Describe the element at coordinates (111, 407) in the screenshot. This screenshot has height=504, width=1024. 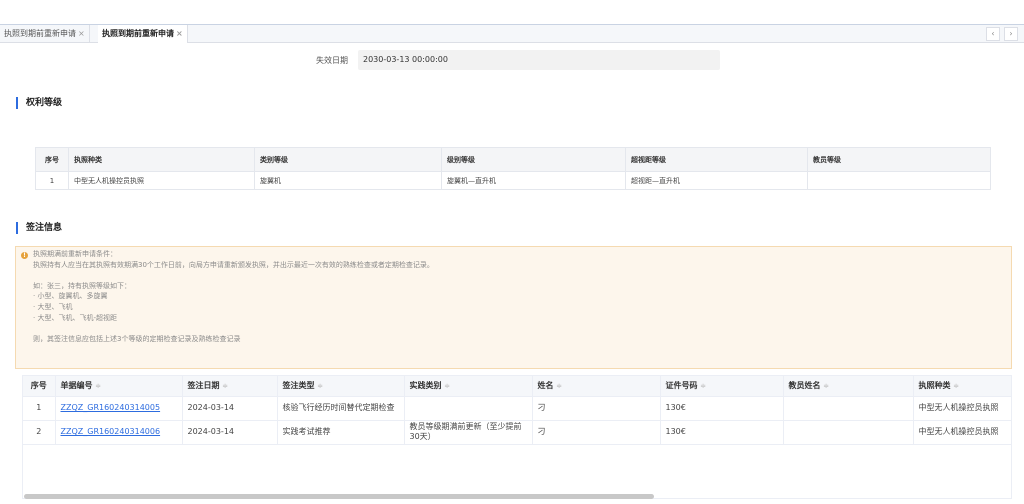
I see `document-number-link: ZZQZ_GR160240314005` at that location.